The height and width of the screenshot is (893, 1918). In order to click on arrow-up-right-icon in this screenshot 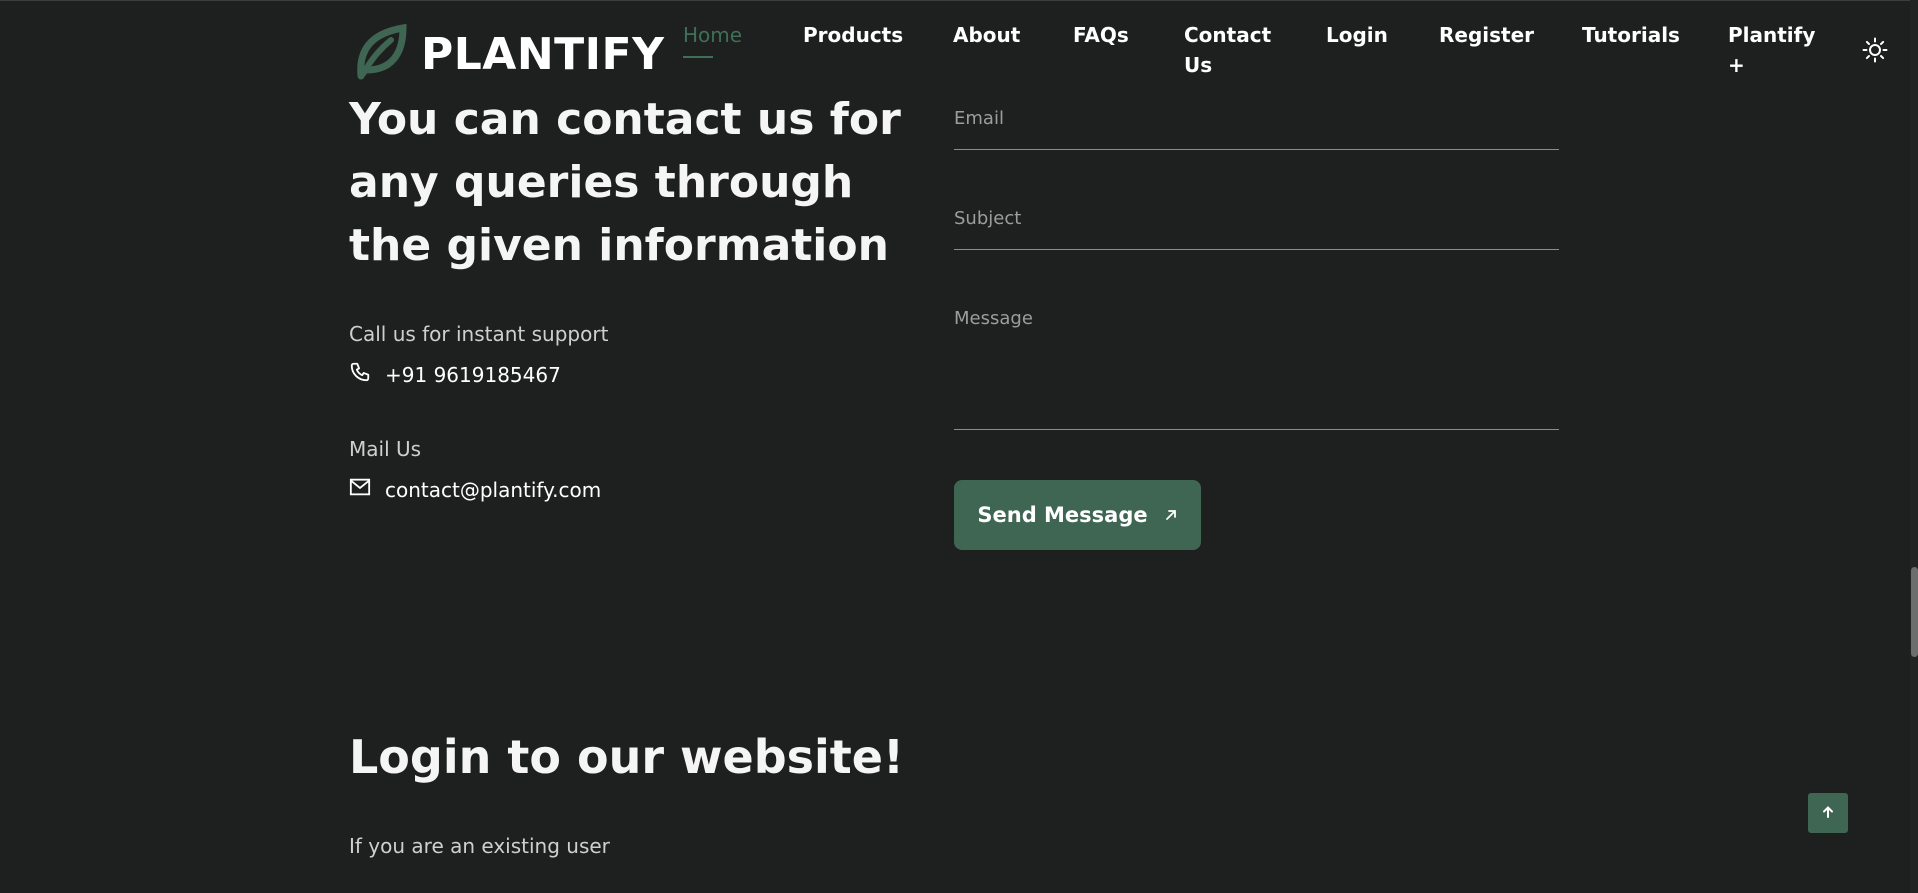, I will do `click(1163, 515)`.